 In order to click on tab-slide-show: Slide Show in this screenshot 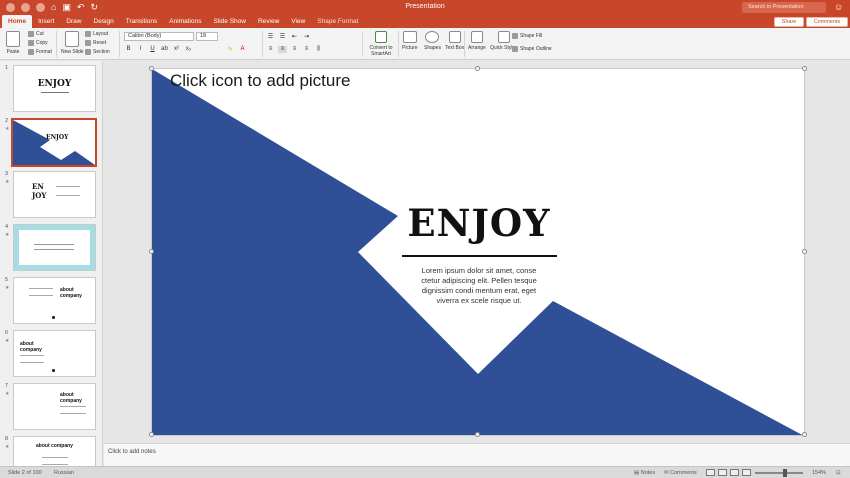, I will do `click(229, 21)`.